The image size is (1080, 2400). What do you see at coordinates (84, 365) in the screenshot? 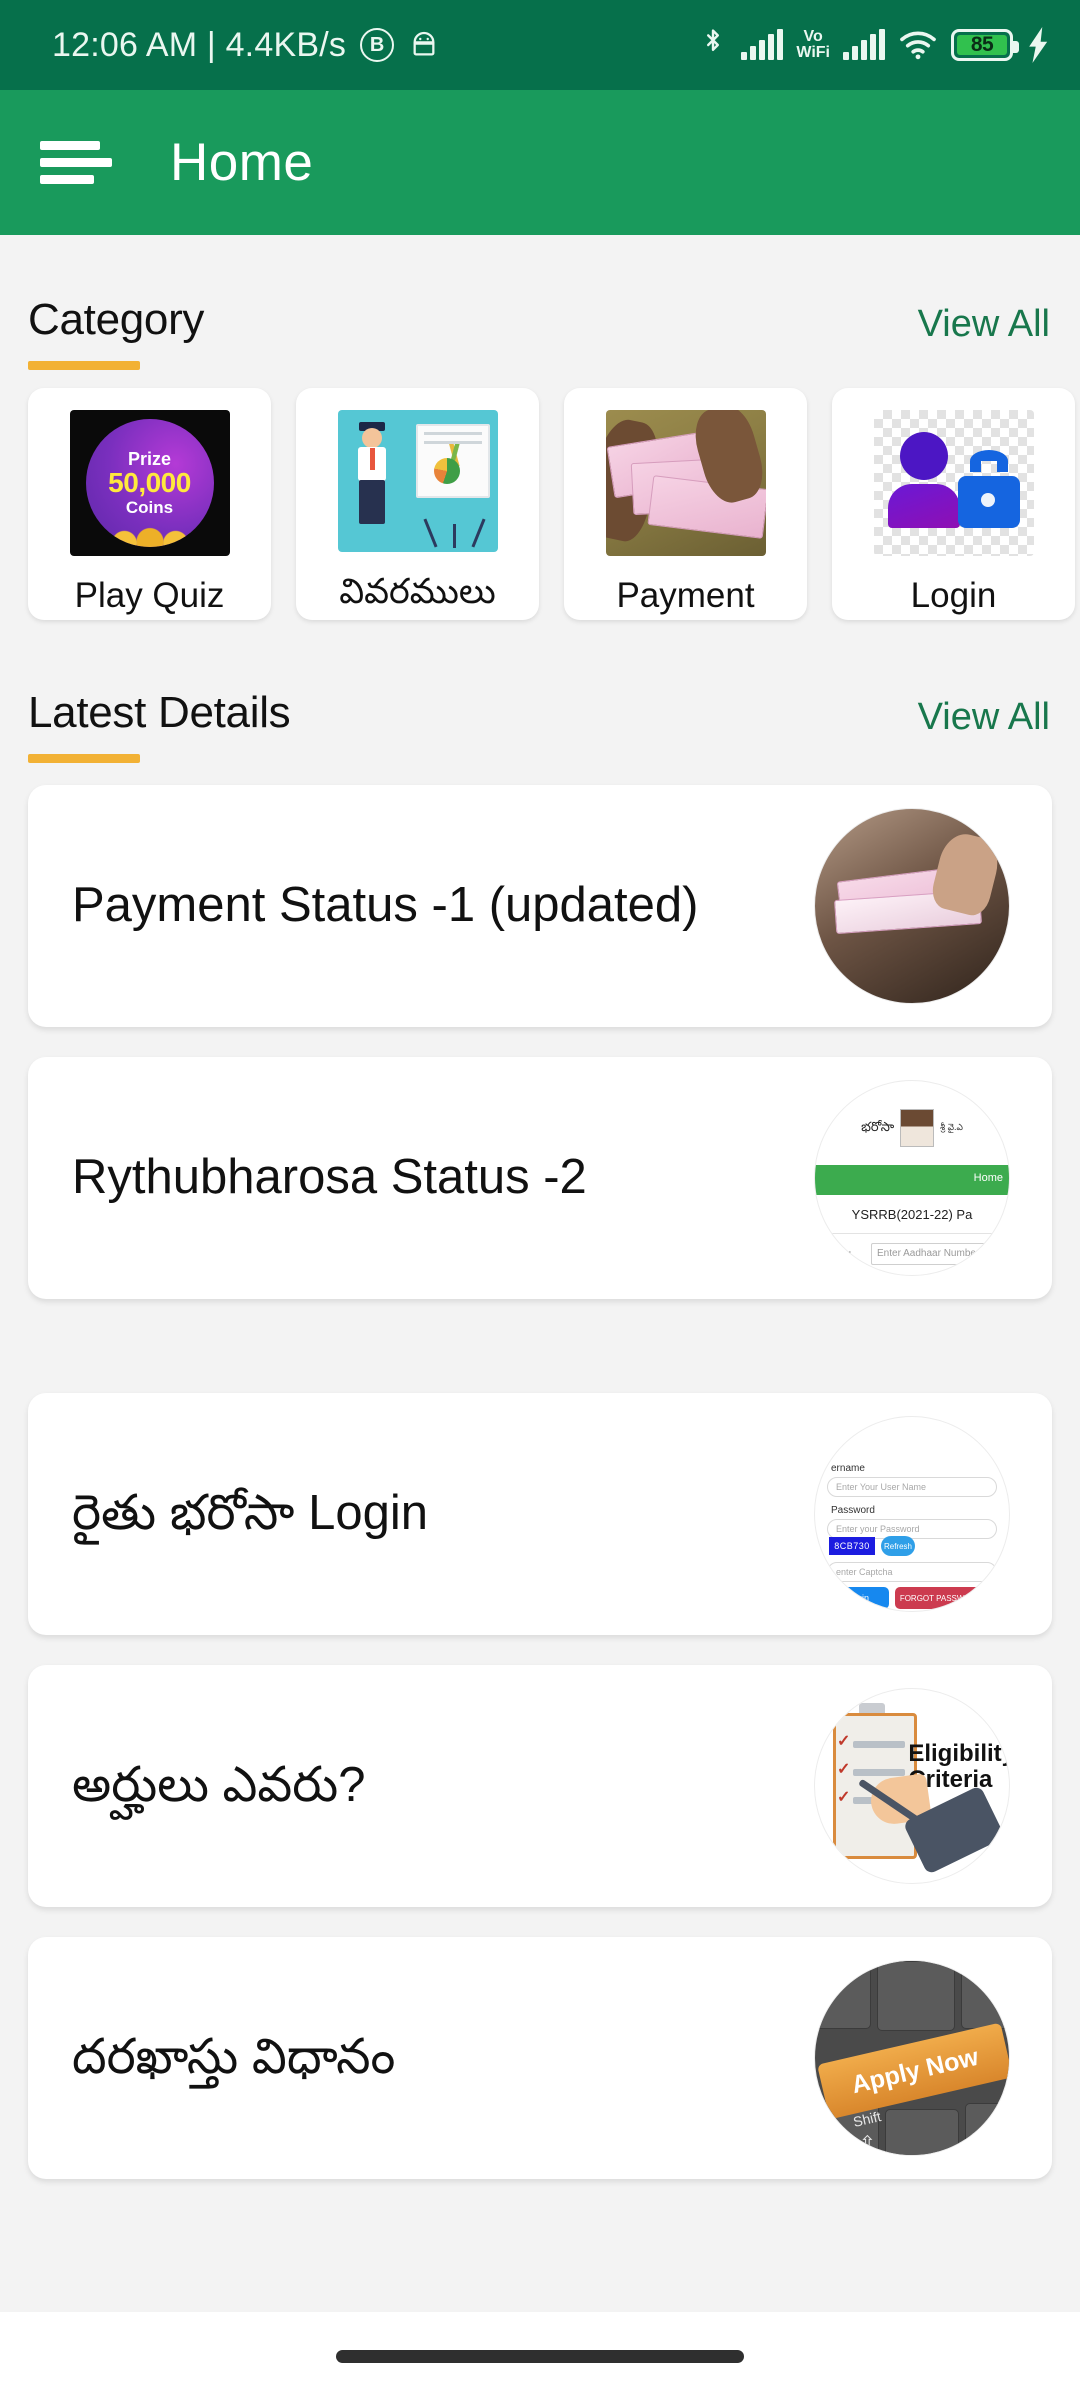
I see `category-title-underline` at bounding box center [84, 365].